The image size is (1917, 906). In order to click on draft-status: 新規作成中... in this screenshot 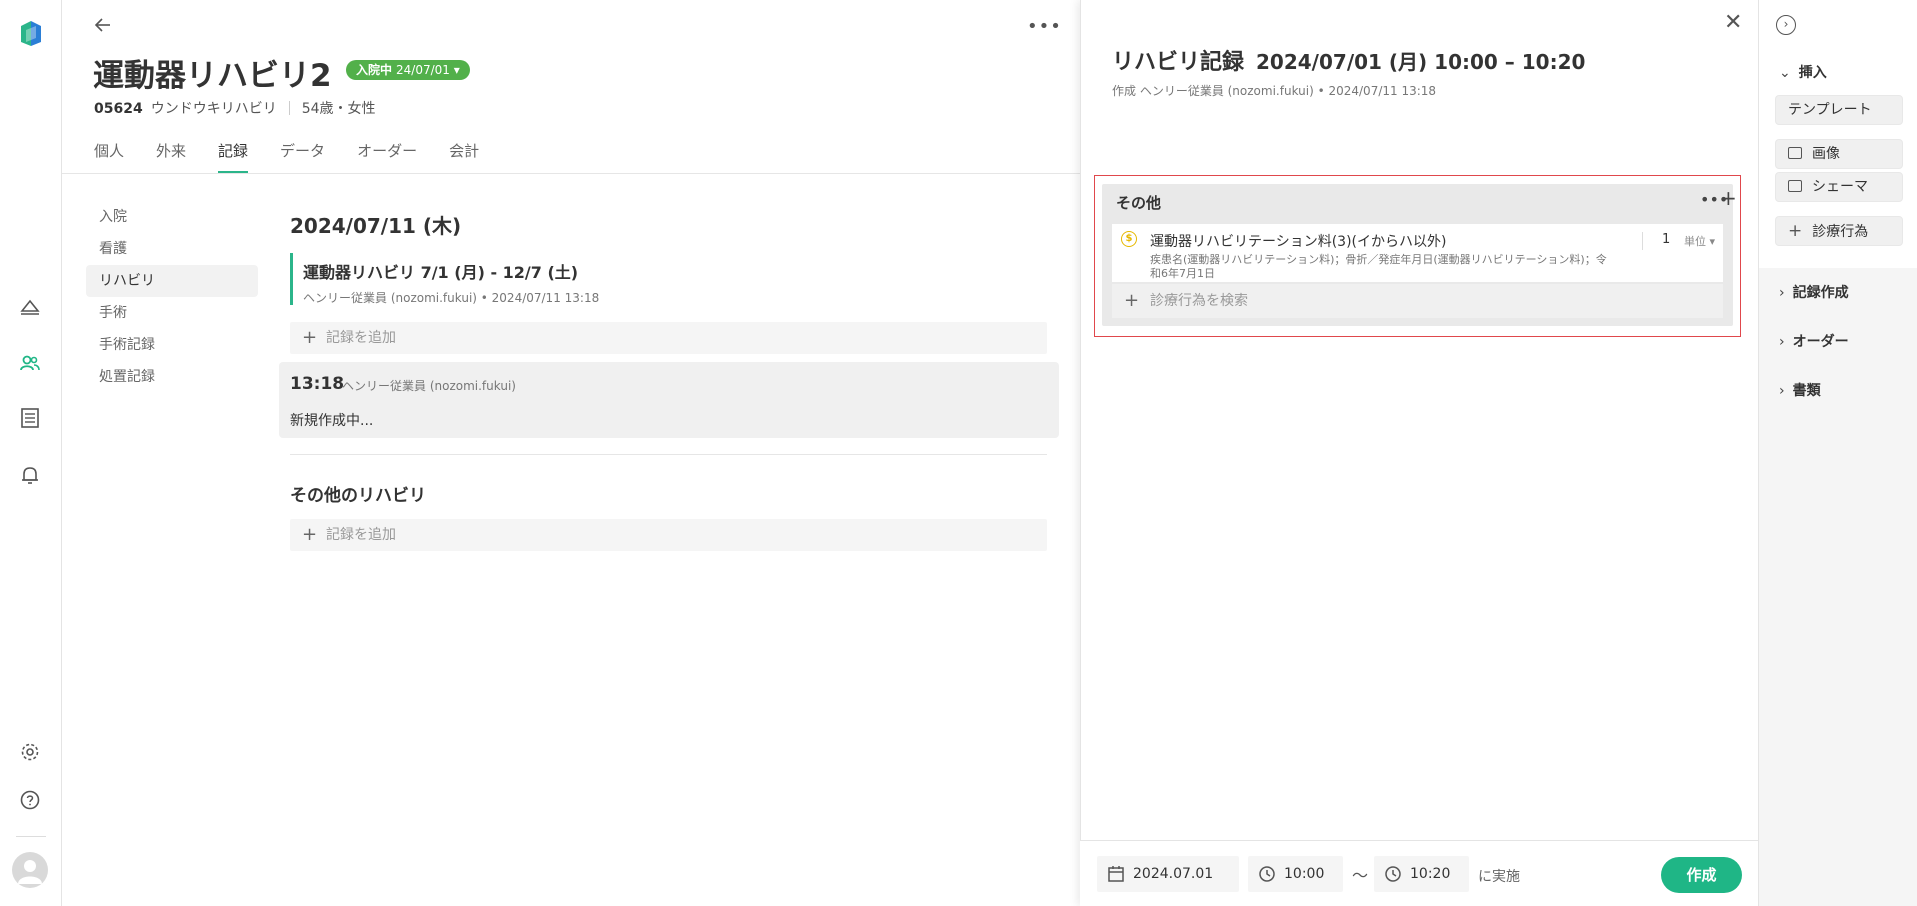, I will do `click(332, 421)`.